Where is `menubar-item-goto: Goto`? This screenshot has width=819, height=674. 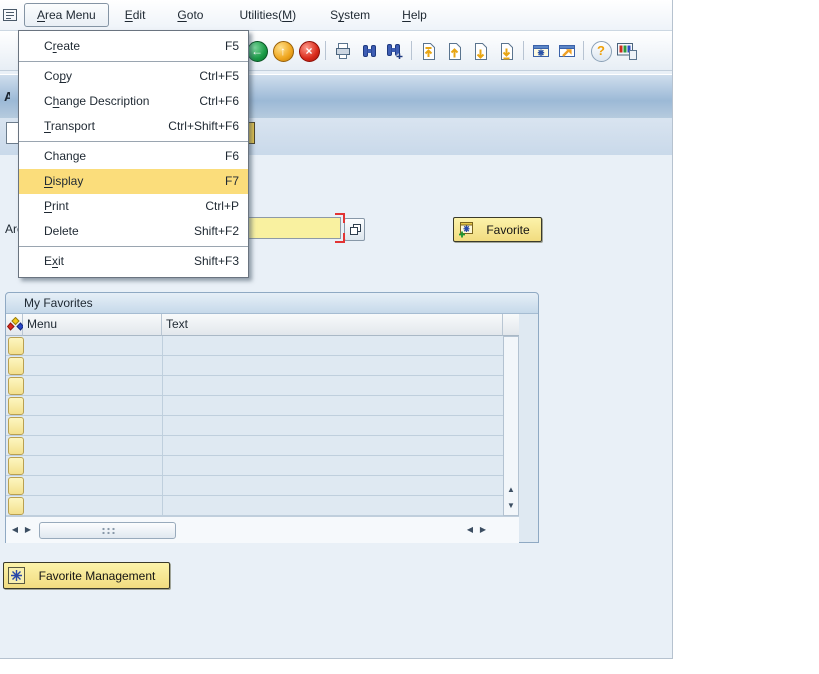
menubar-item-goto: Goto is located at coordinates (190, 15).